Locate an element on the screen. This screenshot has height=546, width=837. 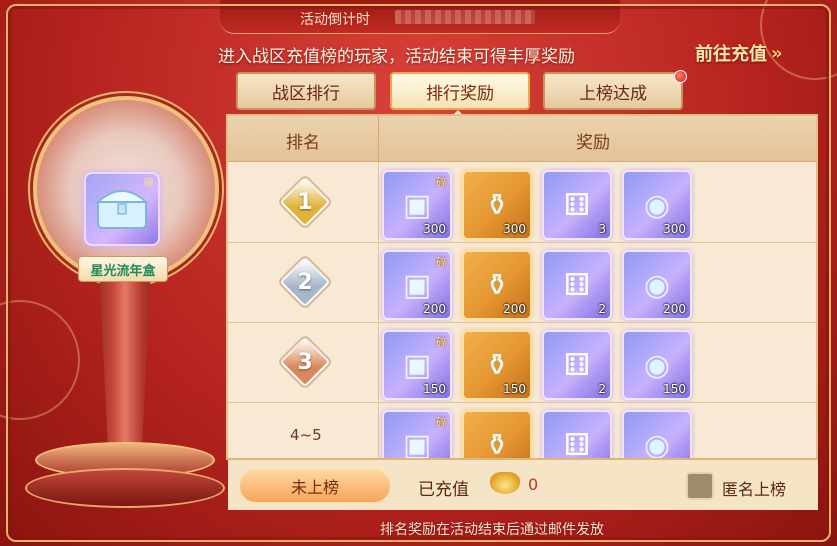
anonymous-label: 匿名上榜 is located at coordinates (754, 489).